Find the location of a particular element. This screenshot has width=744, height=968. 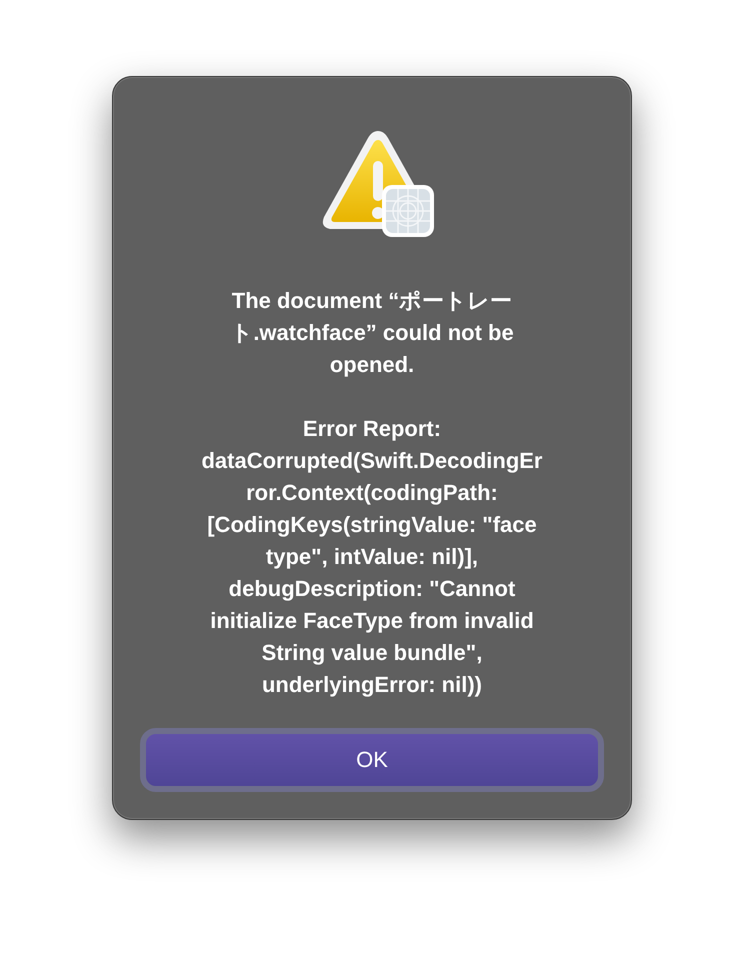

error-message: Error Report: dataCorrupted(Swift.DecodingEr ror.Context(codingPath: [CodingKeys(stringValue: "face type", intValue: nil)], debugDescription: "Cannot initialize FaceType from invalid String value bundle", underlyingError: nil)) is located at coordinates (371, 557).